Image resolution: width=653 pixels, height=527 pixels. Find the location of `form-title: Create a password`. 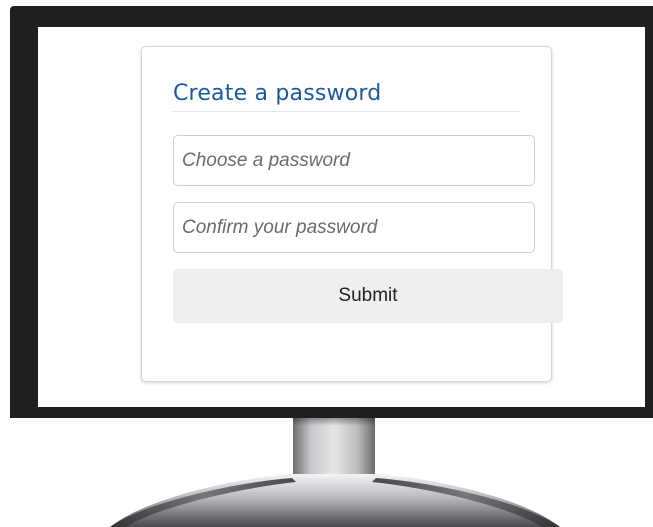

form-title: Create a password is located at coordinates (277, 93).